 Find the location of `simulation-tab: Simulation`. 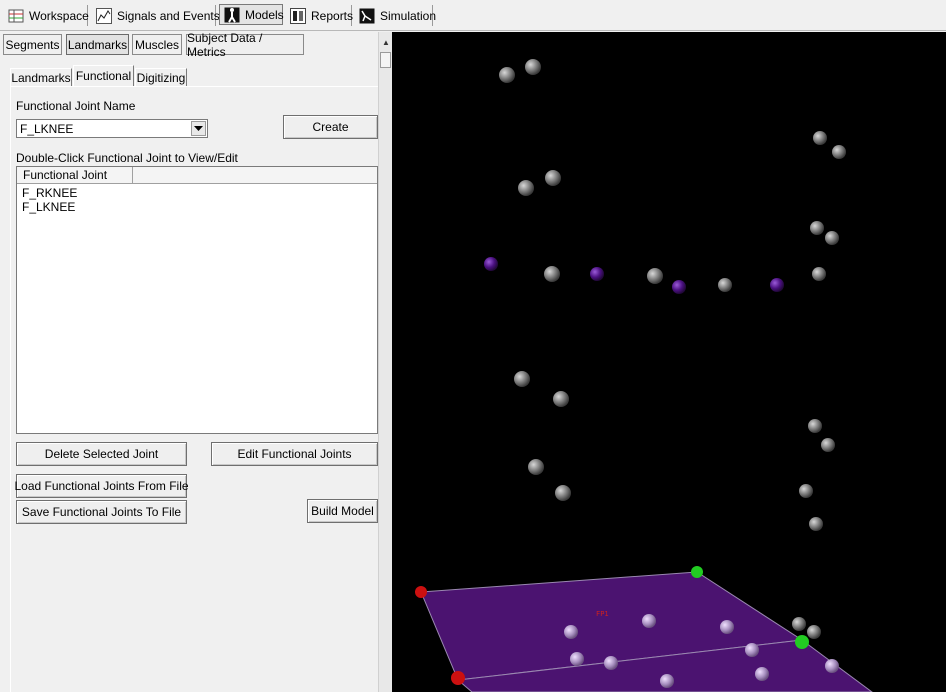

simulation-tab: Simulation is located at coordinates (396, 15).